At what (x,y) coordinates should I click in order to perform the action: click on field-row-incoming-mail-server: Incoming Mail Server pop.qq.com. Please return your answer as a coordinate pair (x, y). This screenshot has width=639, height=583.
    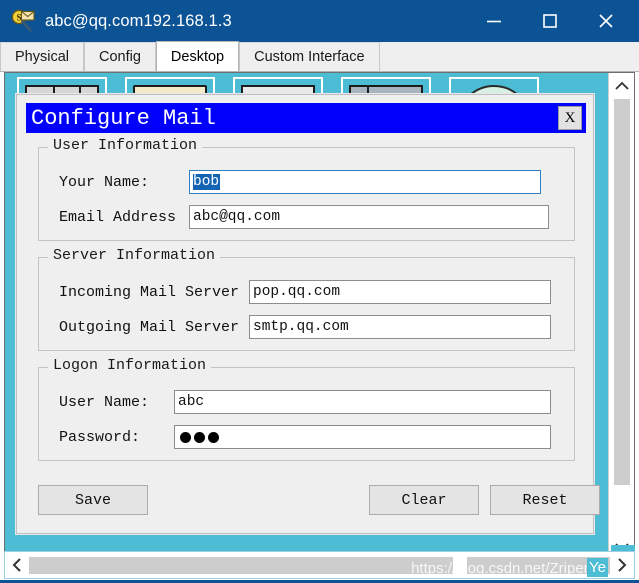
    Looking at the image, I should click on (306, 292).